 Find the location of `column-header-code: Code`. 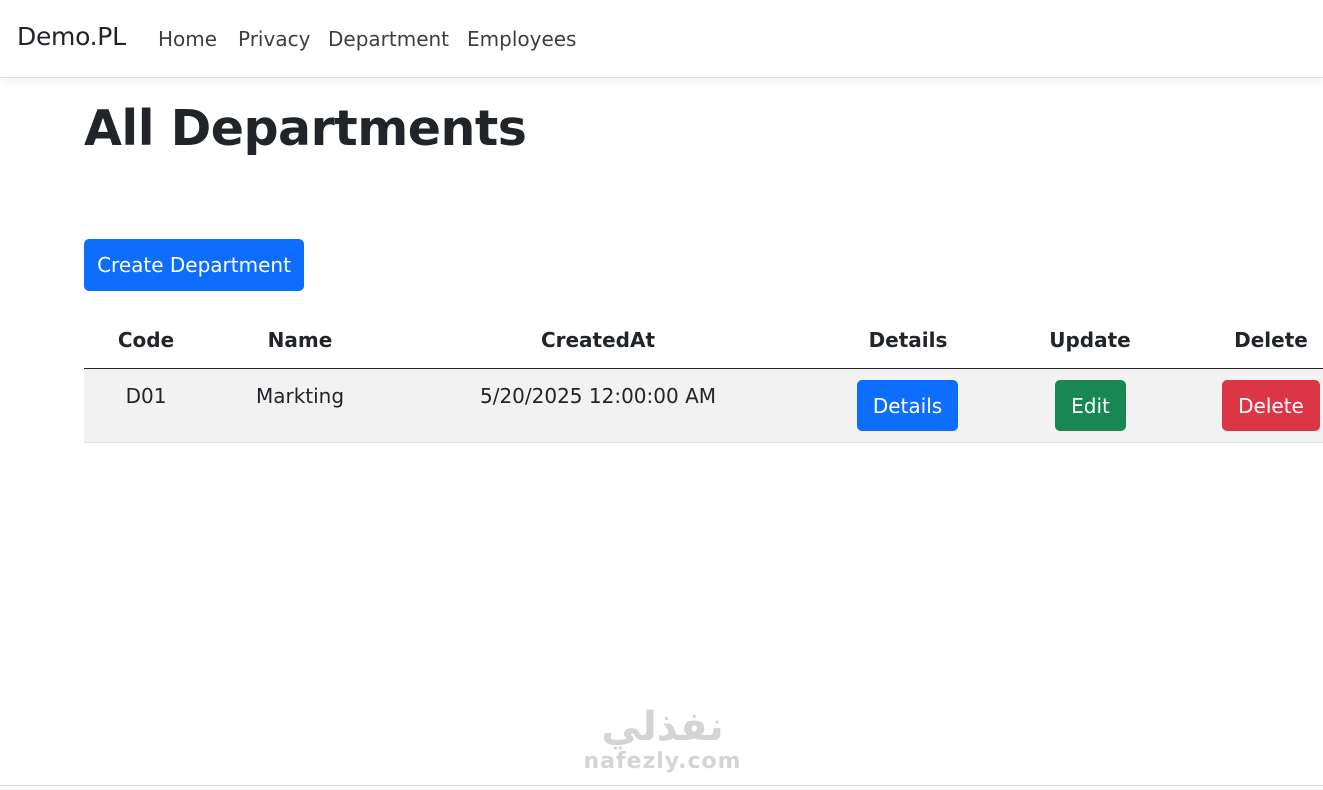

column-header-code: Code is located at coordinates (146, 340).